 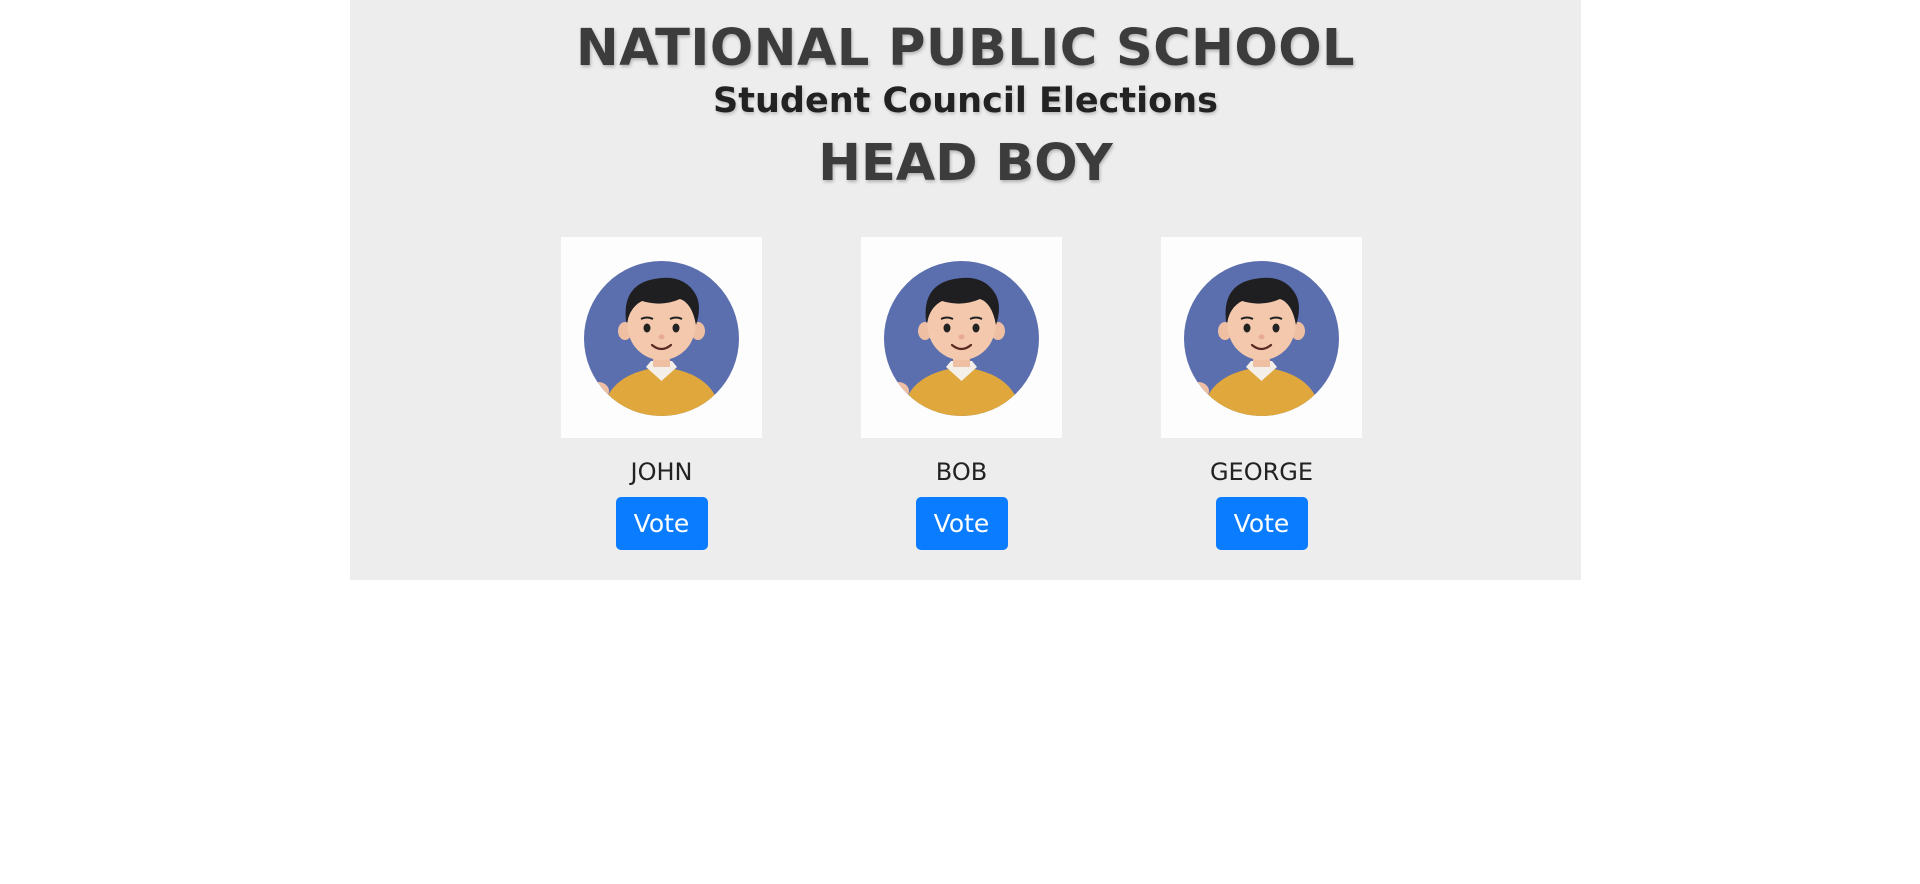 I want to click on candidate-card-george: GEORGE Vote, so click(x=1261, y=393).